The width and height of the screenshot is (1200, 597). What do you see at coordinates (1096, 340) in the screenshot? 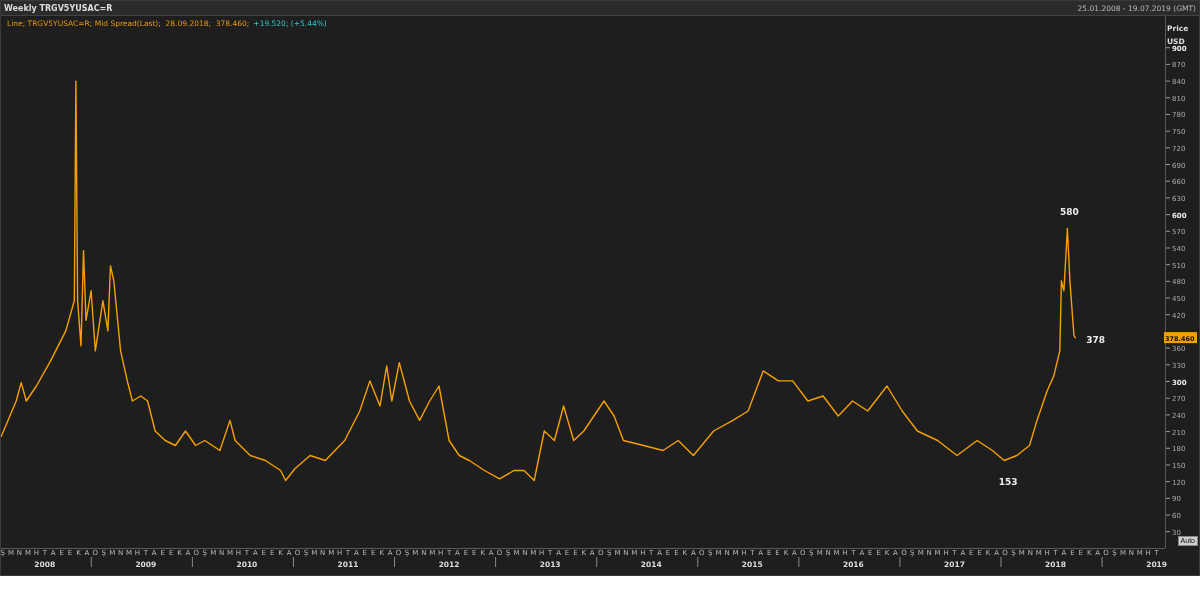
I see `annotation-label: 378` at bounding box center [1096, 340].